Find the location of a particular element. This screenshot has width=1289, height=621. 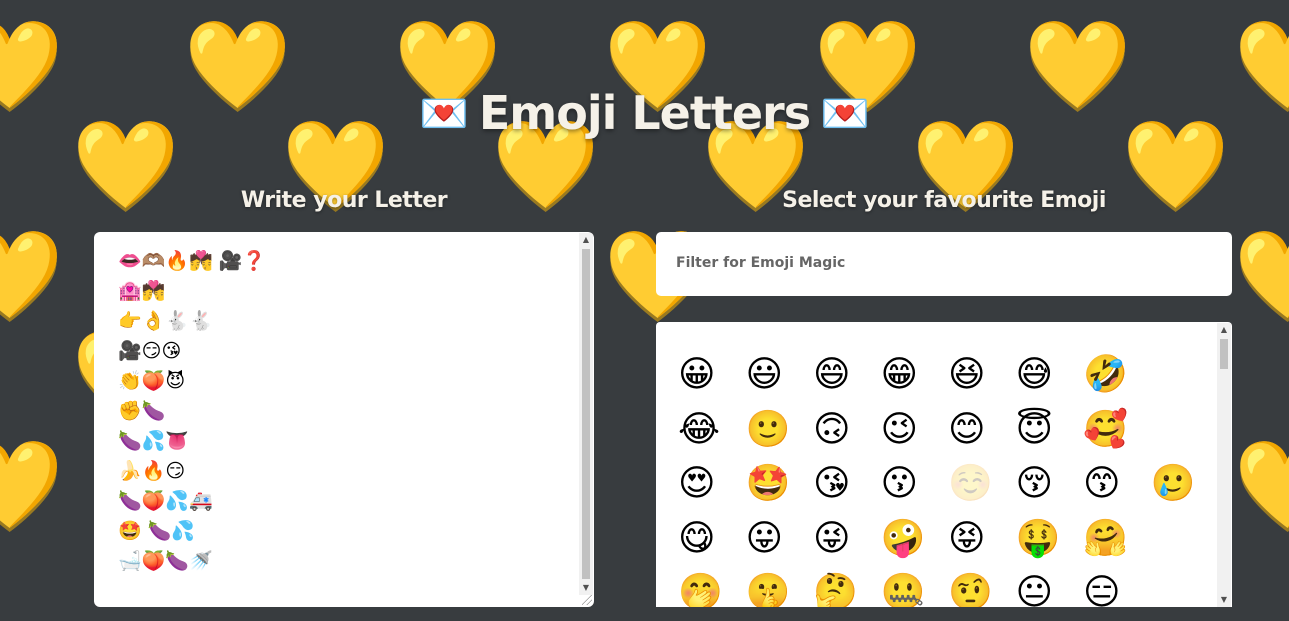

emoji-option: 😂 is located at coordinates (712, 430).